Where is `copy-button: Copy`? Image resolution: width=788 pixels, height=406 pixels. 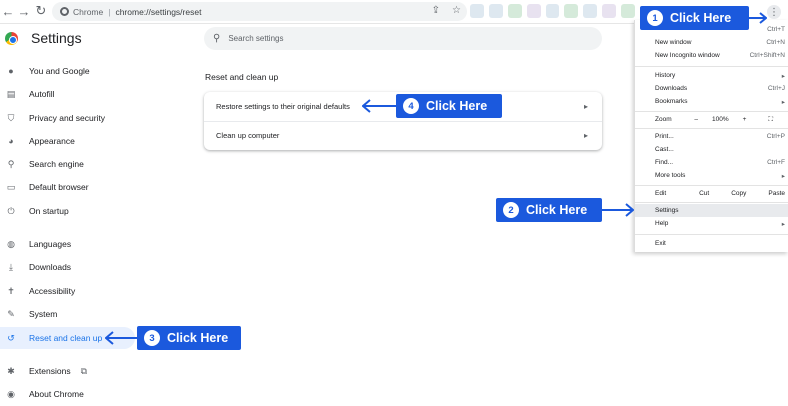 copy-button: Copy is located at coordinates (738, 193).